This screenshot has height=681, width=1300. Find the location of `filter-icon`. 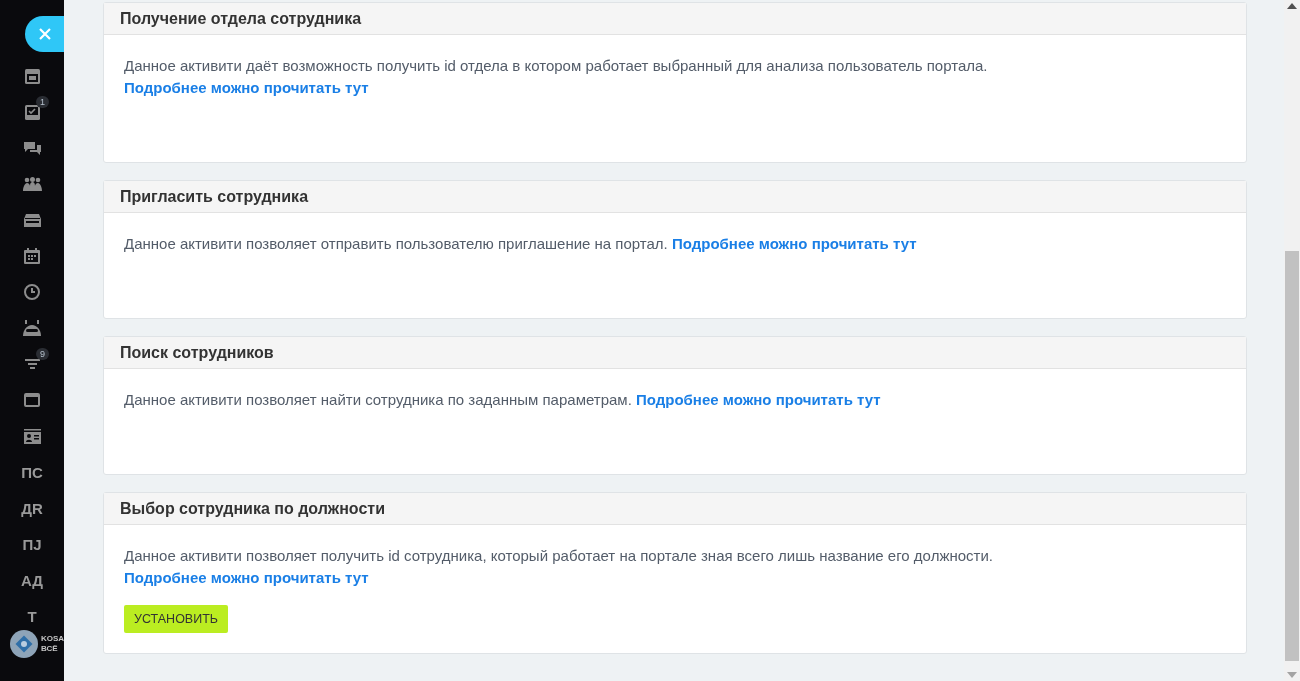

filter-icon is located at coordinates (32, 364).